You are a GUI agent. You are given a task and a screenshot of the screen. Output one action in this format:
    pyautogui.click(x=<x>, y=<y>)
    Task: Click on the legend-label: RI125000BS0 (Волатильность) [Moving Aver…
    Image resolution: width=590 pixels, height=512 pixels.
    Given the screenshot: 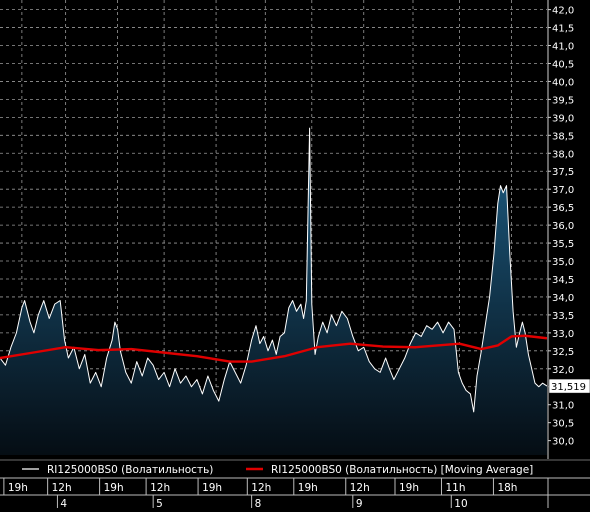 What is the action you would take?
    pyautogui.click(x=402, y=470)
    